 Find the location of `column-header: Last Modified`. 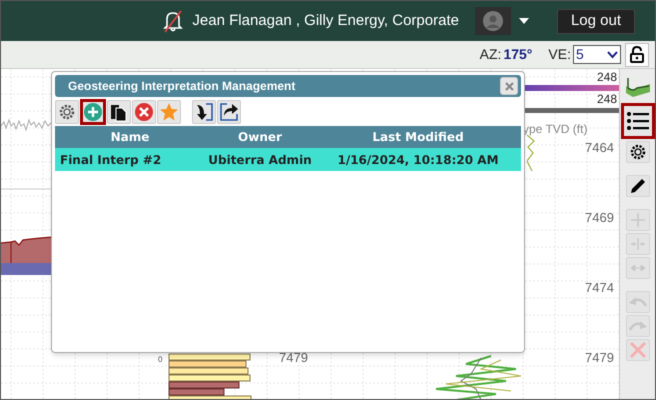

column-header: Last Modified is located at coordinates (418, 137).